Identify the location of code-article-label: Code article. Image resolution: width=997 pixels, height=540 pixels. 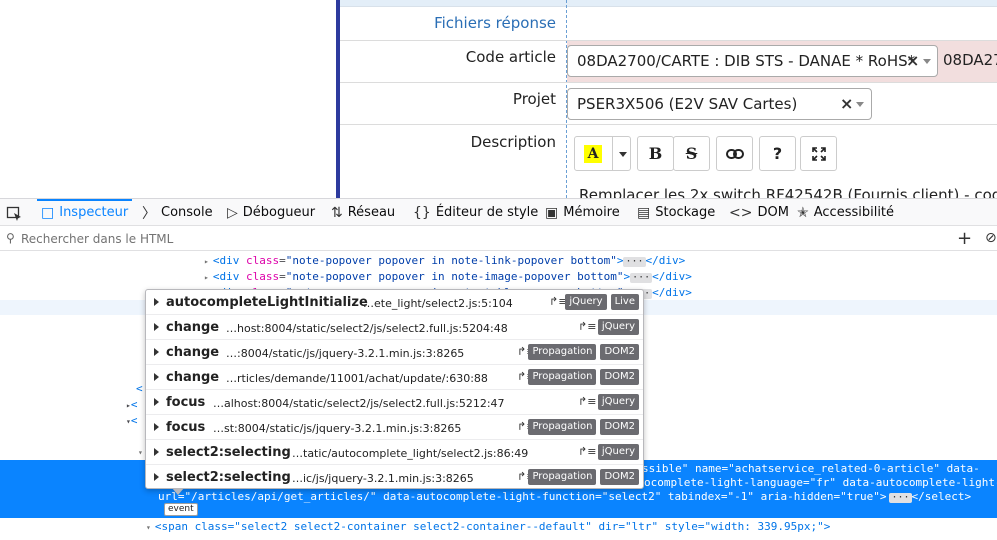
(510, 57).